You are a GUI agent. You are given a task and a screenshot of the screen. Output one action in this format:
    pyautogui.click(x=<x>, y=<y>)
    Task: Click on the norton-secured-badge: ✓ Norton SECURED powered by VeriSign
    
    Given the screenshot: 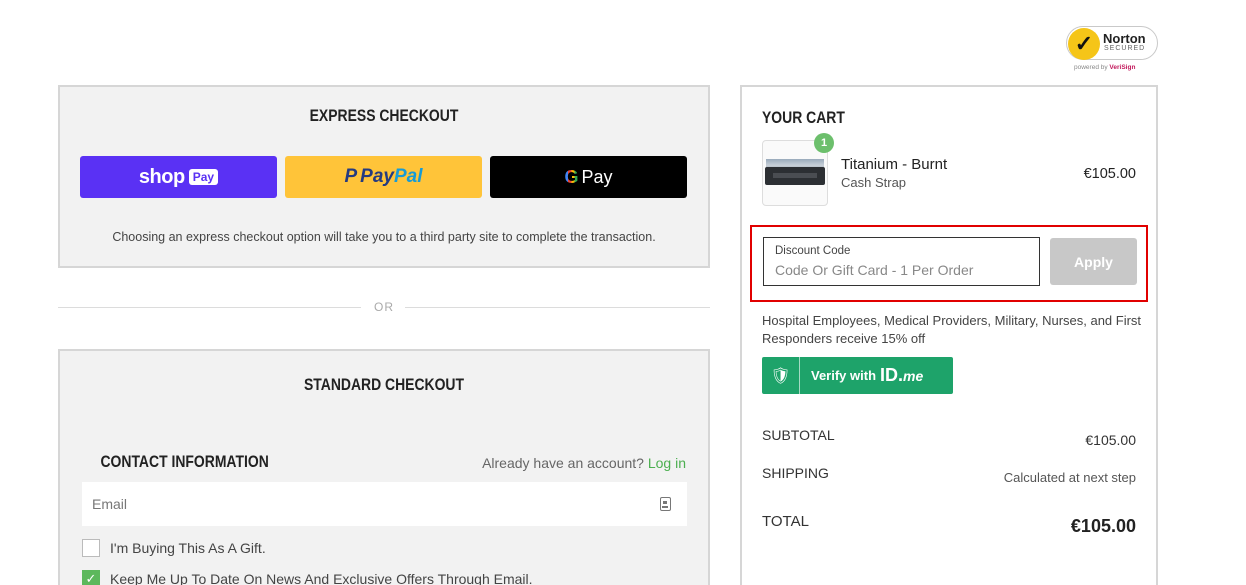 What is the action you would take?
    pyautogui.click(x=1113, y=50)
    